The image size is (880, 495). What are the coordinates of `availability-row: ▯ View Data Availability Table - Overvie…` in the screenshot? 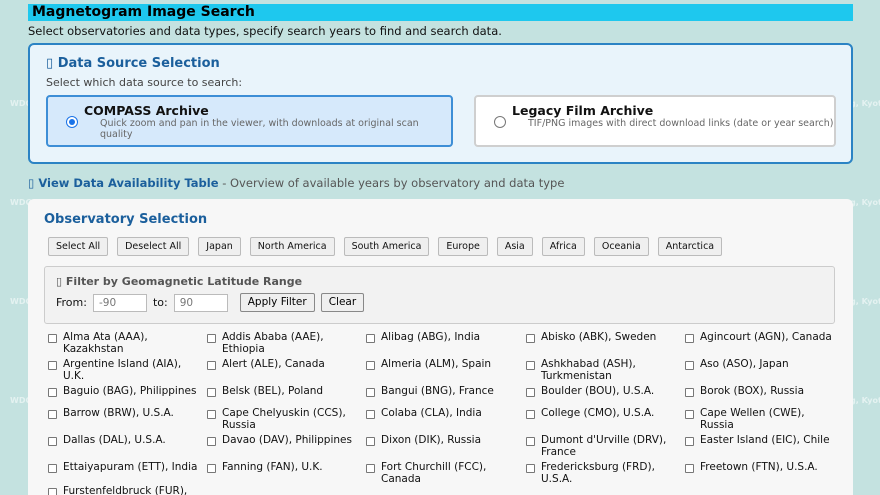 It's located at (296, 183).